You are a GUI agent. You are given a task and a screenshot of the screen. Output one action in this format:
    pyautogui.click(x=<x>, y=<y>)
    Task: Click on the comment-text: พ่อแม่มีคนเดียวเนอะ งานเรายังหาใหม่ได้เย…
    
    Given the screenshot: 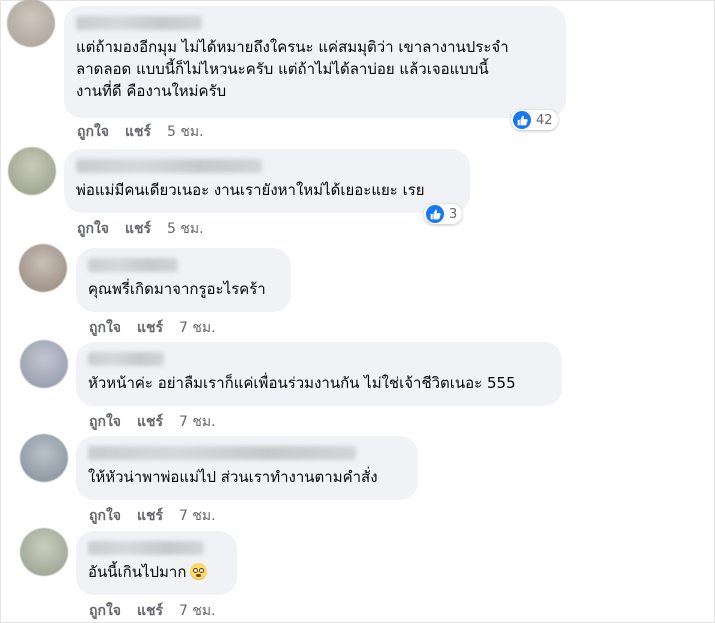 What is the action you would take?
    pyautogui.click(x=250, y=190)
    